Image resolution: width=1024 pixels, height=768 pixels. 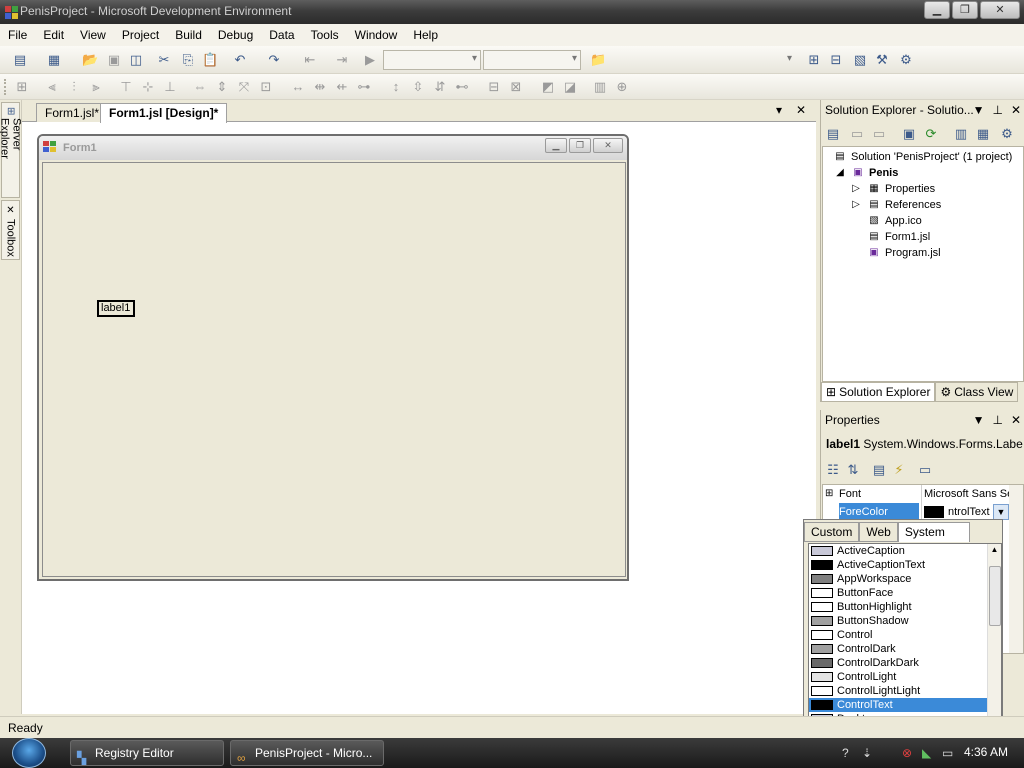 I want to click on redo-icon: ↷, so click(x=274, y=60).